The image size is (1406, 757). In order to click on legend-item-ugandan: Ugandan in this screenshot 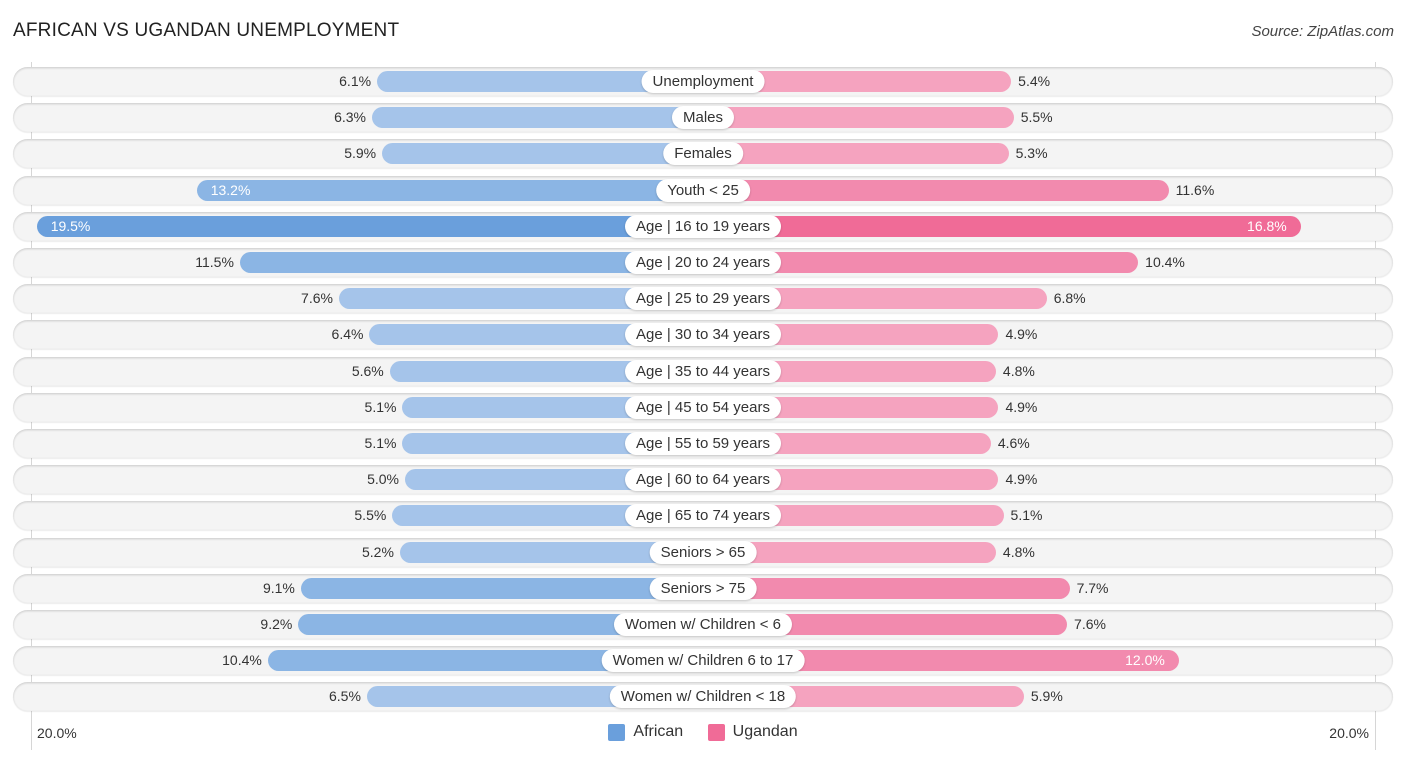, I will do `click(752, 732)`.